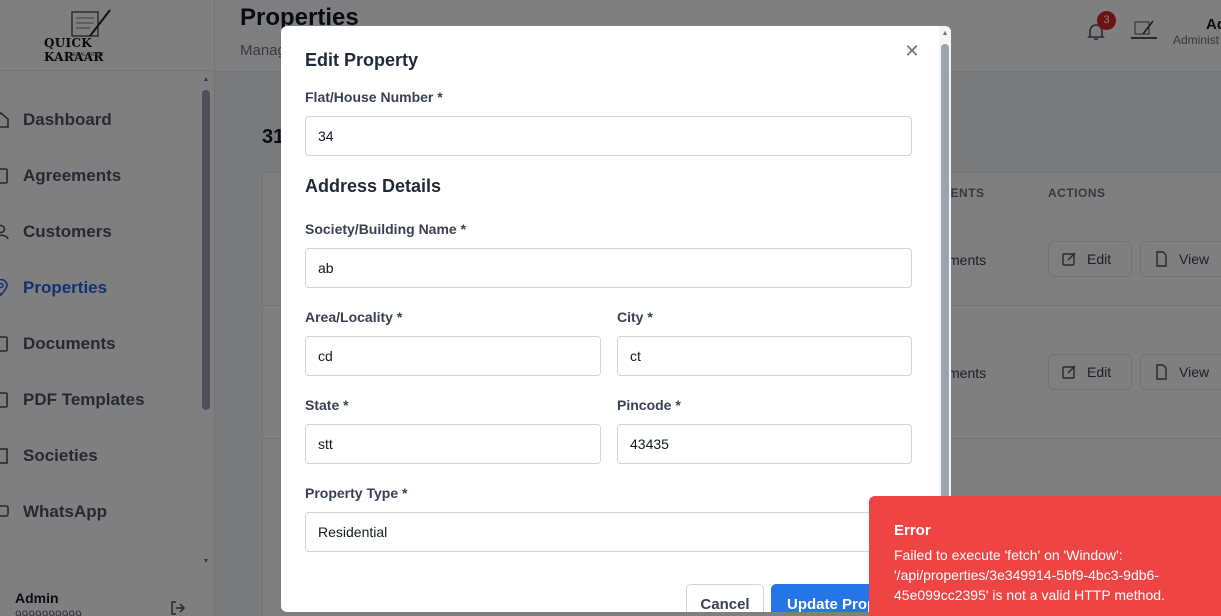  What do you see at coordinates (635, 317) in the screenshot?
I see `city-label: City *` at bounding box center [635, 317].